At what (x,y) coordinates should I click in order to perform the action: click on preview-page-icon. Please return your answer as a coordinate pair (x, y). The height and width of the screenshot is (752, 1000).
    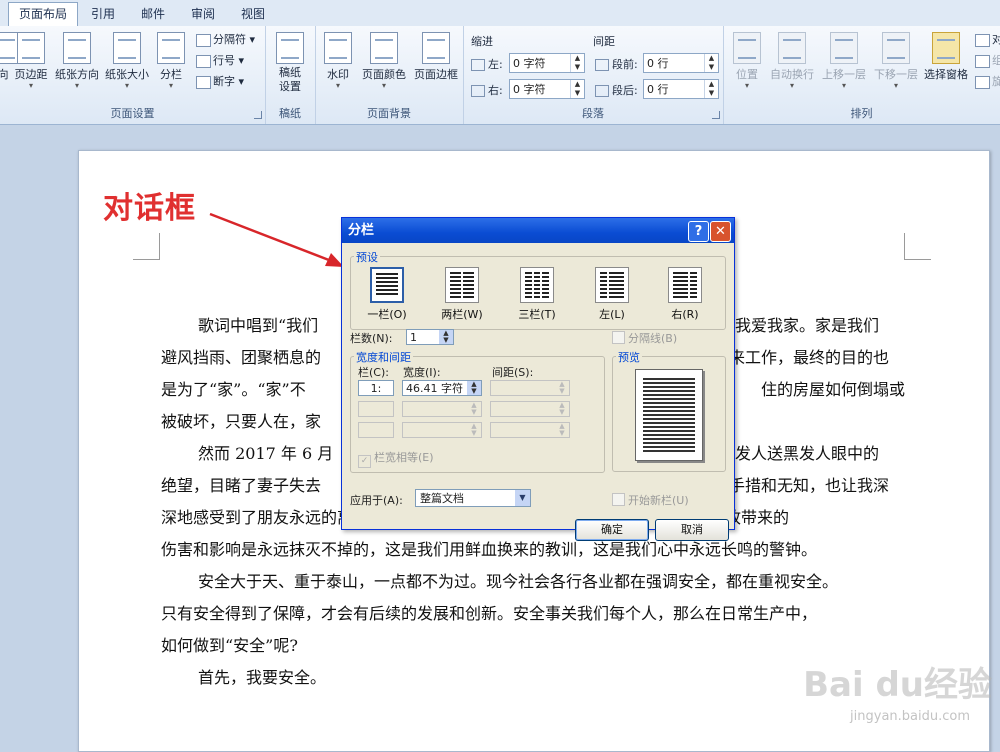
    Looking at the image, I should click on (669, 415).